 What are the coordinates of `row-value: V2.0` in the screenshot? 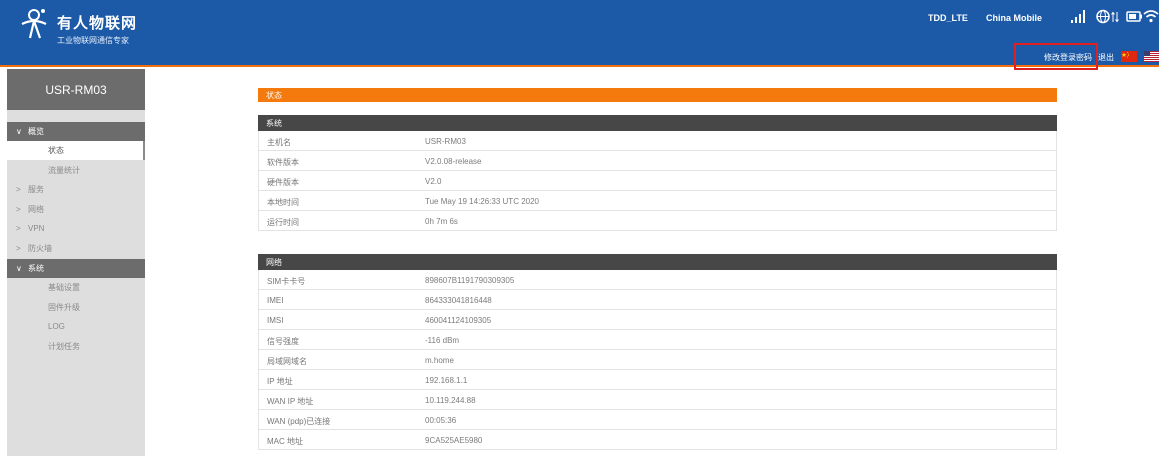 It's located at (433, 181).